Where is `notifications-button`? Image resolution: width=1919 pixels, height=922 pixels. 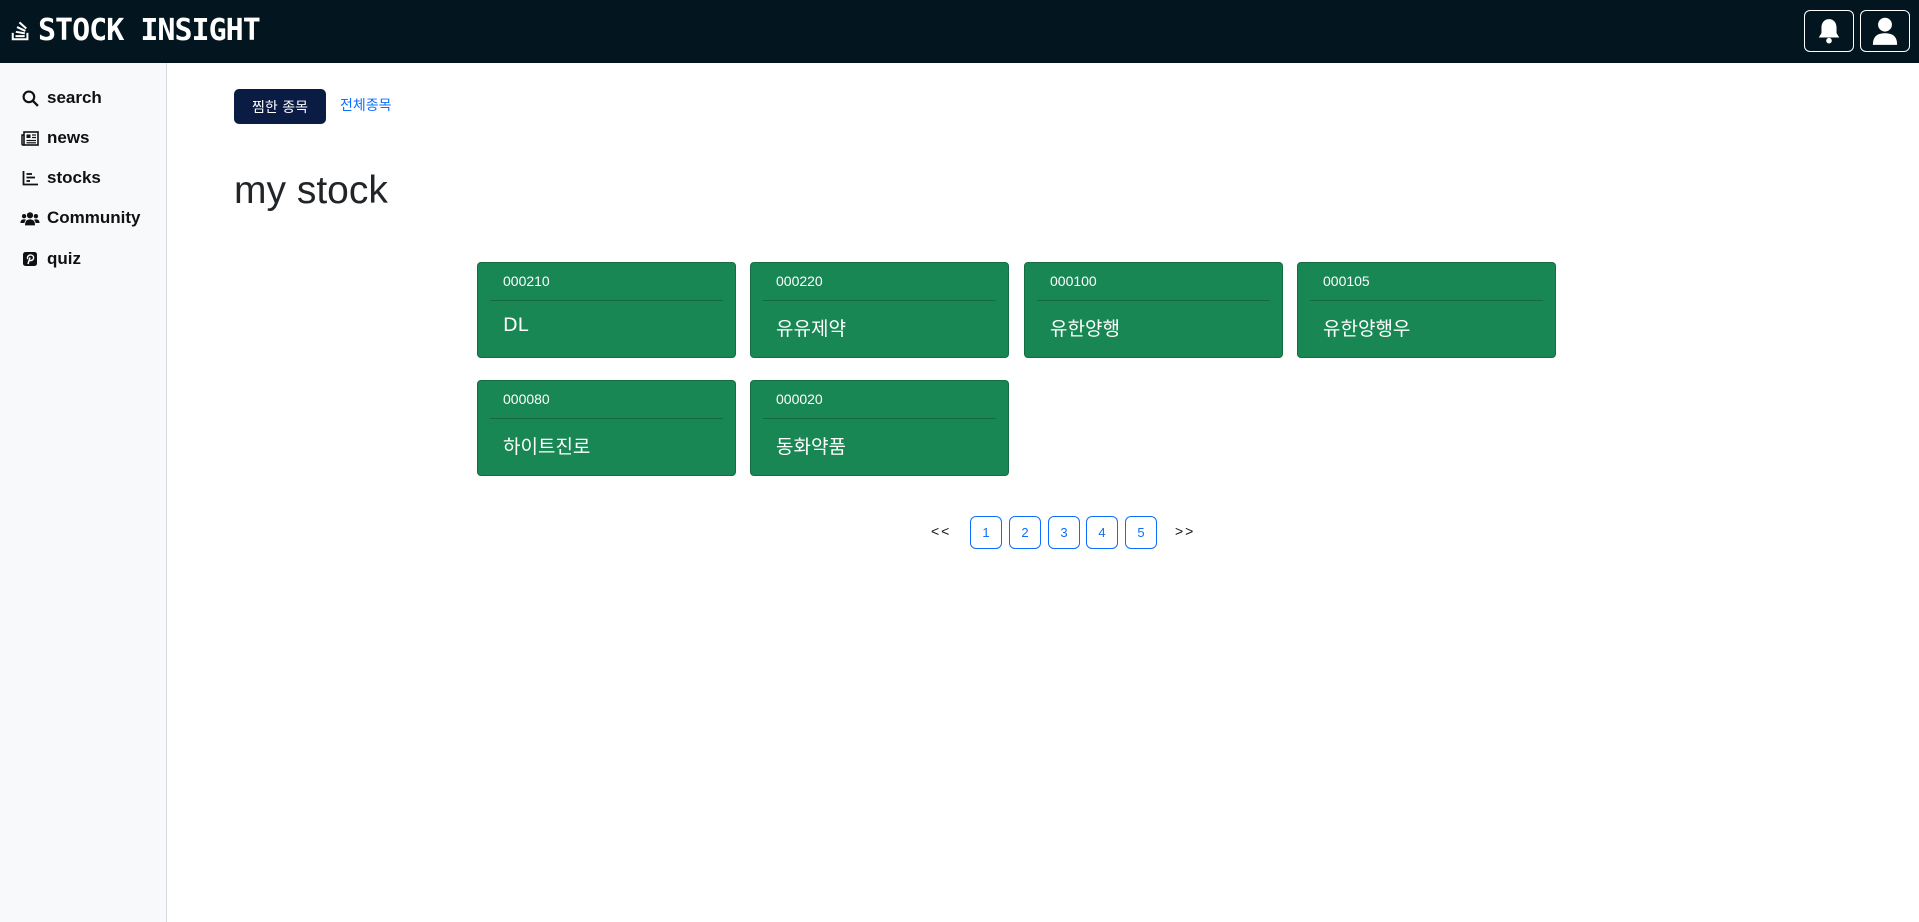 notifications-button is located at coordinates (1829, 31).